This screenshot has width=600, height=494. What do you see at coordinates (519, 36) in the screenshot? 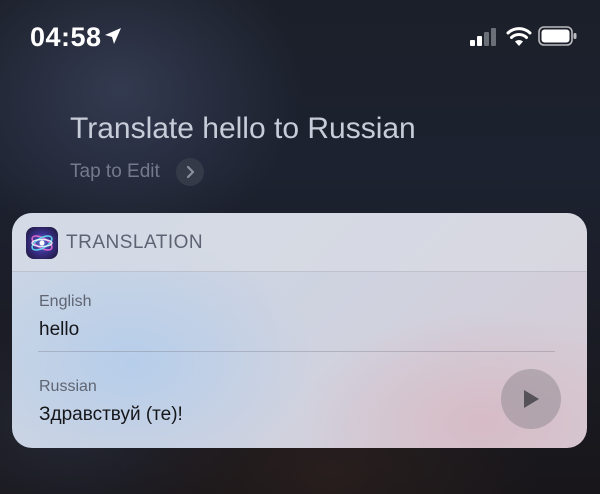
I see `wifi-icon` at bounding box center [519, 36].